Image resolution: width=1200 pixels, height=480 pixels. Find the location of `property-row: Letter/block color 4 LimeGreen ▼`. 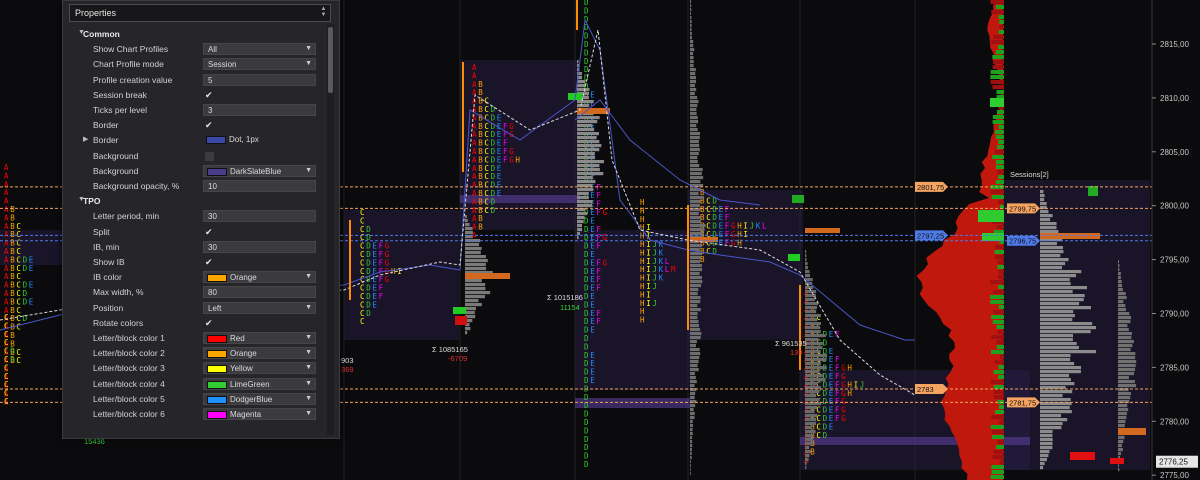

property-row: Letter/block color 4 LimeGreen ▼ is located at coordinates (196, 384).